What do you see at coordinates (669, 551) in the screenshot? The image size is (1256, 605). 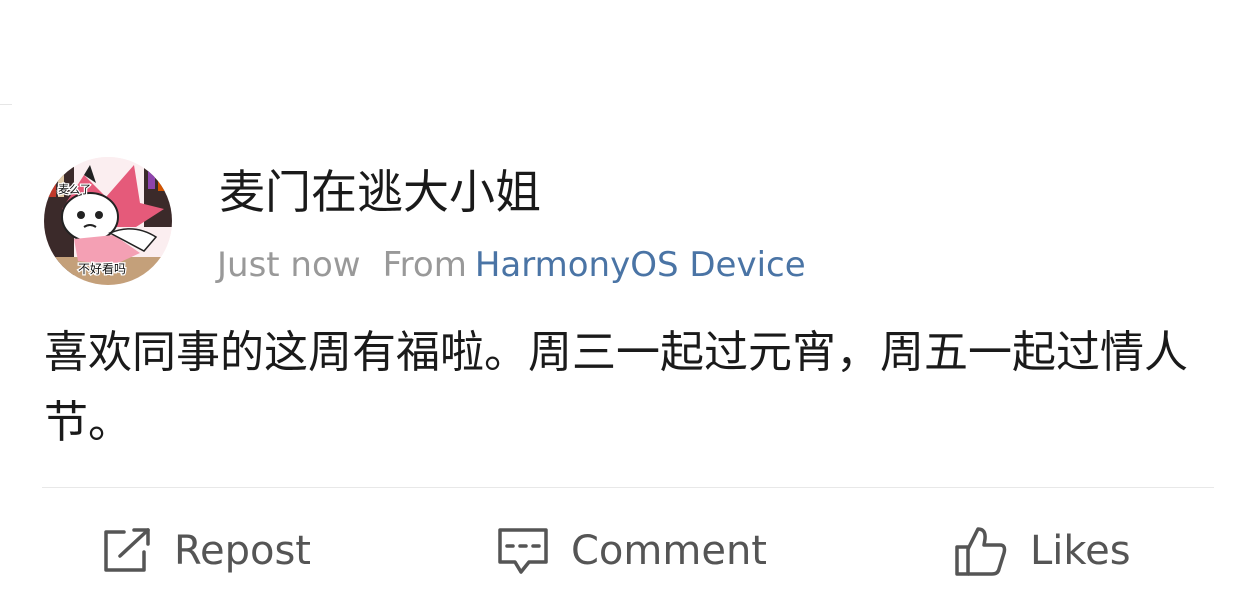 I see `comment-label: Comment` at bounding box center [669, 551].